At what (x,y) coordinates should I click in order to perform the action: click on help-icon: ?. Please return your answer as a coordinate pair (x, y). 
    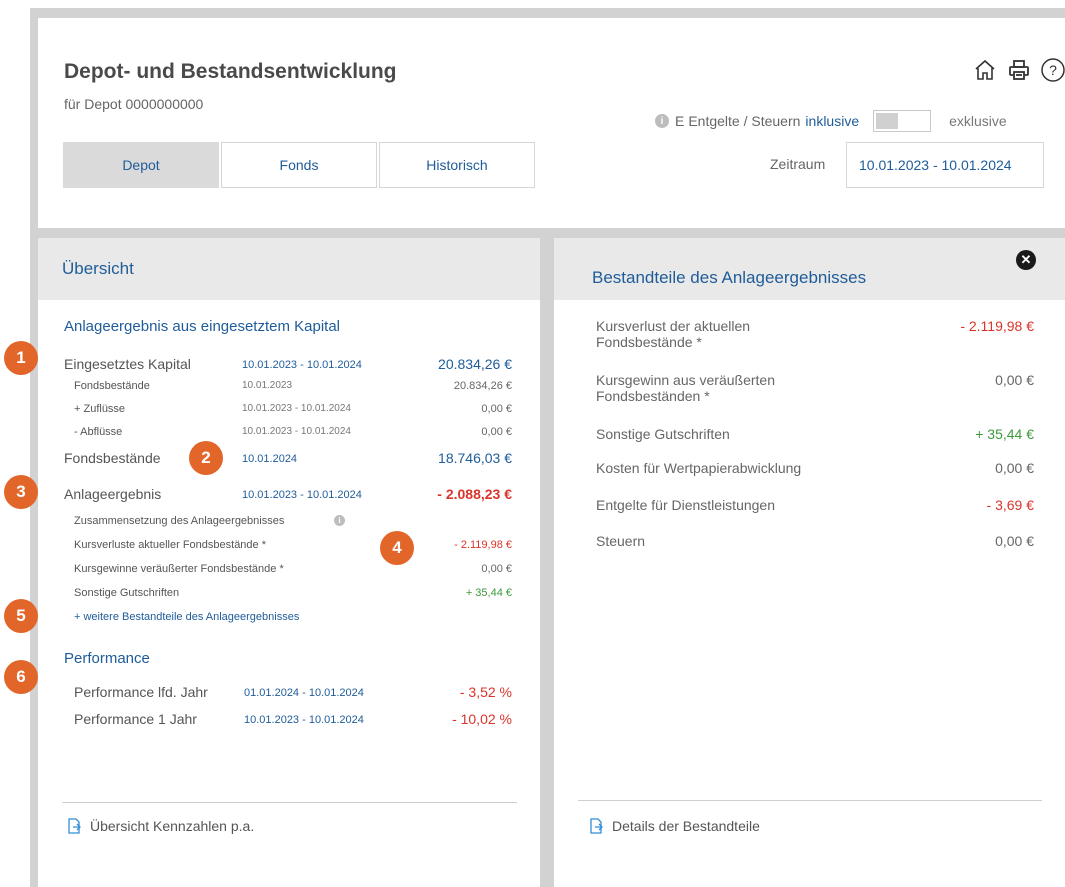
    Looking at the image, I should click on (1051, 70).